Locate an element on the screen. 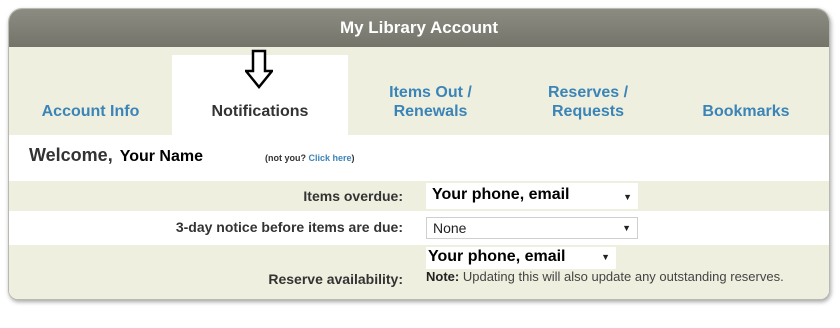  welcome-prefix: Welcome, is located at coordinates (71, 155).